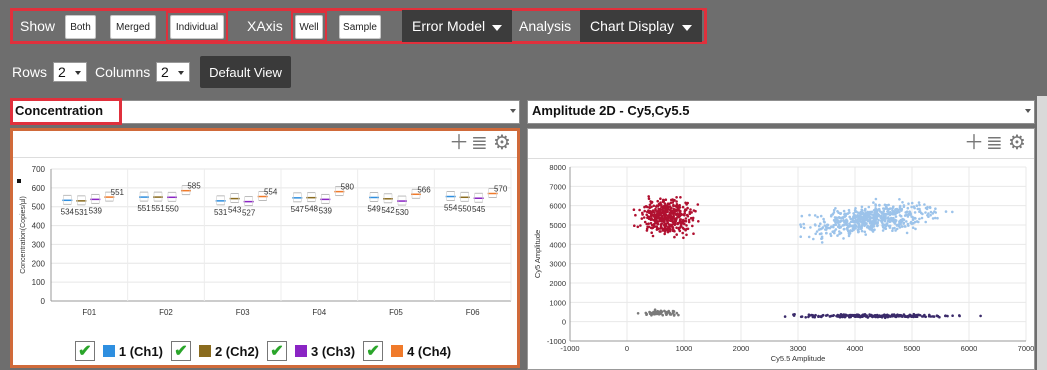 This screenshot has height=370, width=1047. I want to click on y-tick-label: 300, so click(39, 244).